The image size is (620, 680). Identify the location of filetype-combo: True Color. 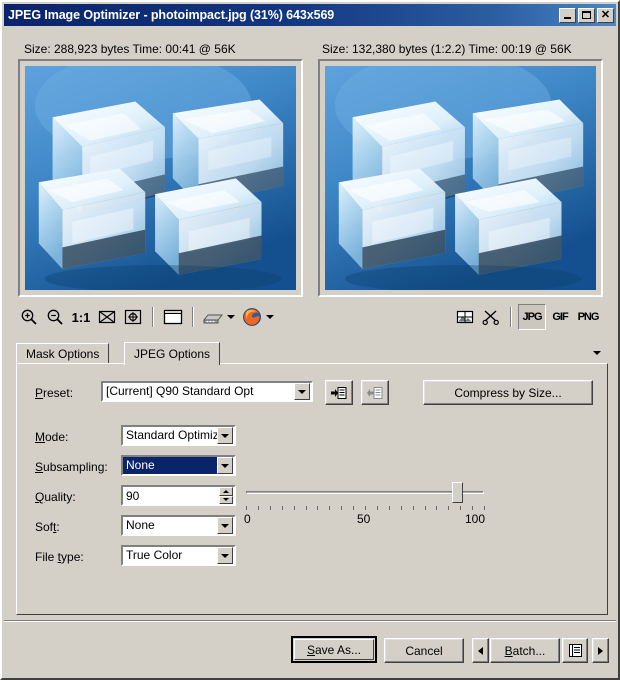
(178, 555).